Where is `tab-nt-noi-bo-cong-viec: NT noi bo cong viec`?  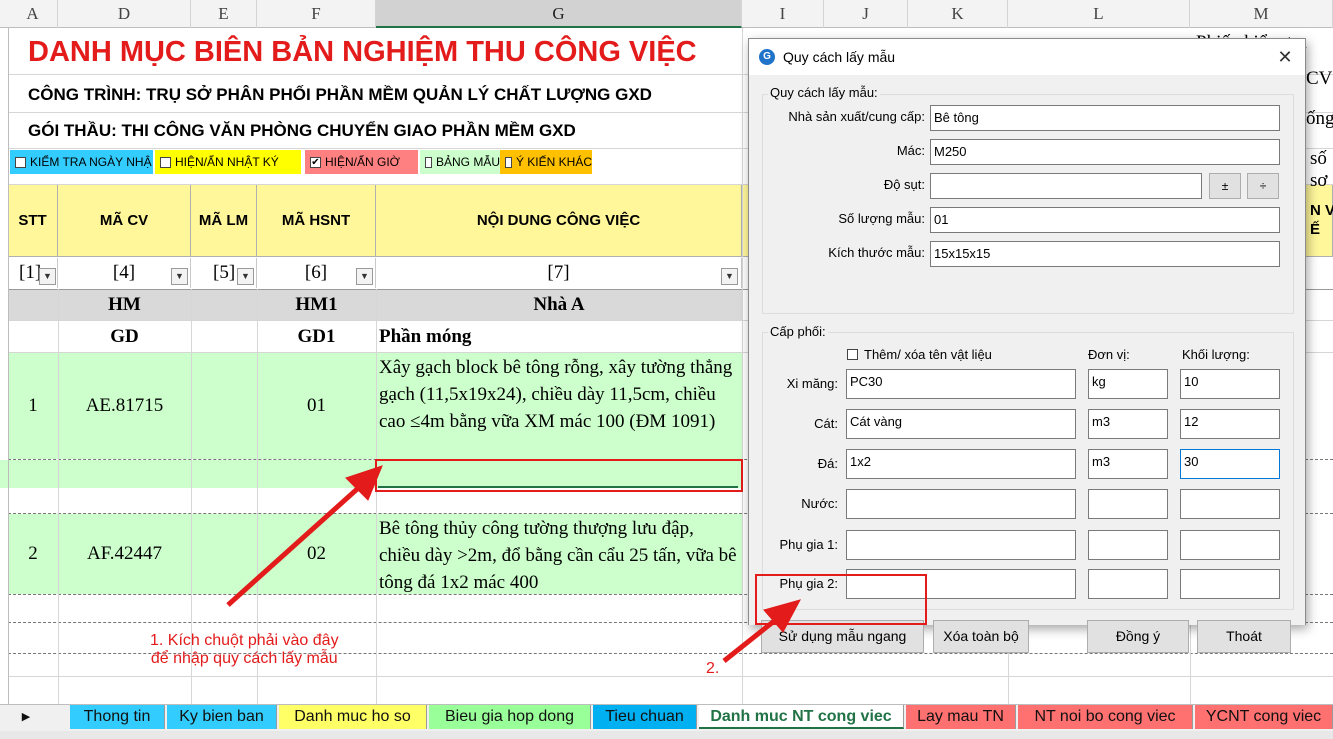 tab-nt-noi-bo-cong-viec: NT noi bo cong viec is located at coordinates (1105, 717).